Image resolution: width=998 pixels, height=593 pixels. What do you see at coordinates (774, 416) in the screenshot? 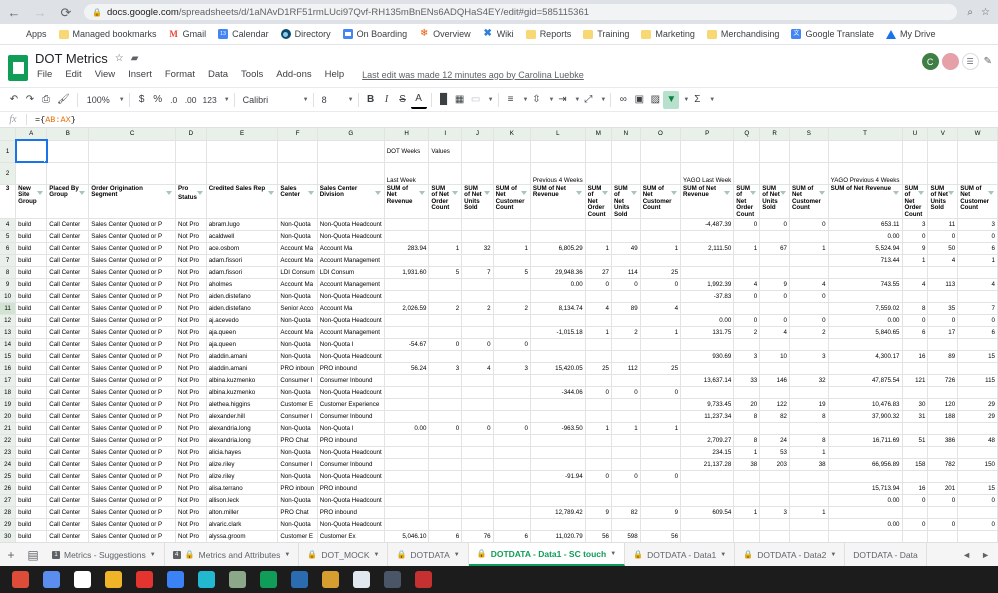
I see `cell-R20: 82` at bounding box center [774, 416].